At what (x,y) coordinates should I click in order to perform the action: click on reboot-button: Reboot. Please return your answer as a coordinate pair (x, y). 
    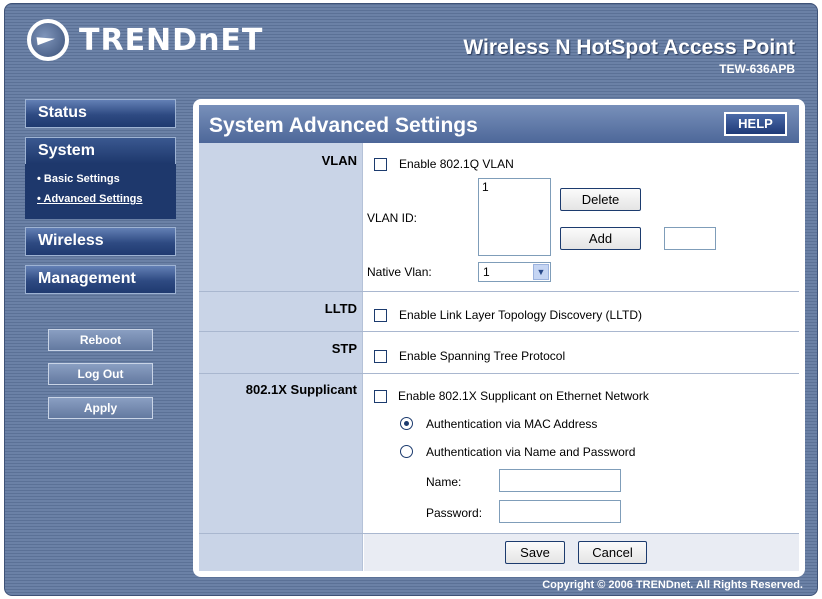
    Looking at the image, I should click on (100, 340).